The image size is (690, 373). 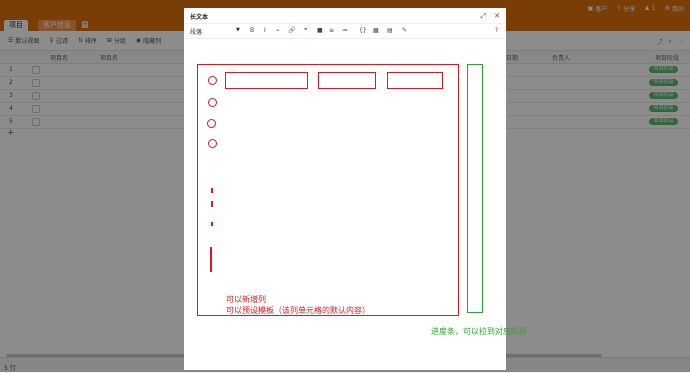 I want to click on editor-toolbar: 段落 ▼ B I ⌁ 🔗 ❝ ■ ≡ ≔ {} ▦ ▤ ✎ ?, so click(x=345, y=31).